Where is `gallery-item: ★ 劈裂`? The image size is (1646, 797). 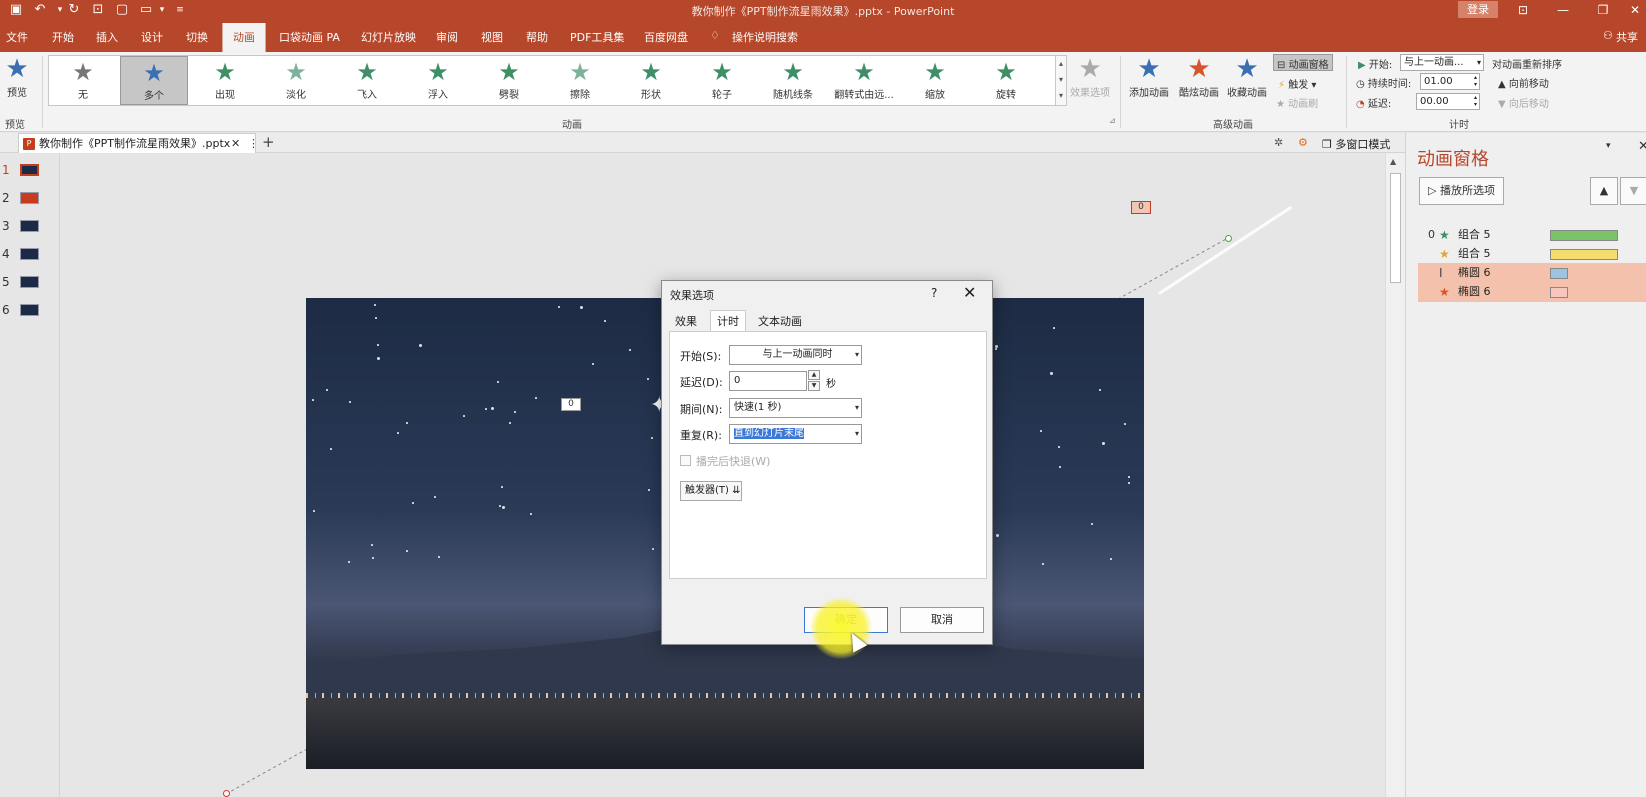 gallery-item: ★ 劈裂 is located at coordinates (509, 80).